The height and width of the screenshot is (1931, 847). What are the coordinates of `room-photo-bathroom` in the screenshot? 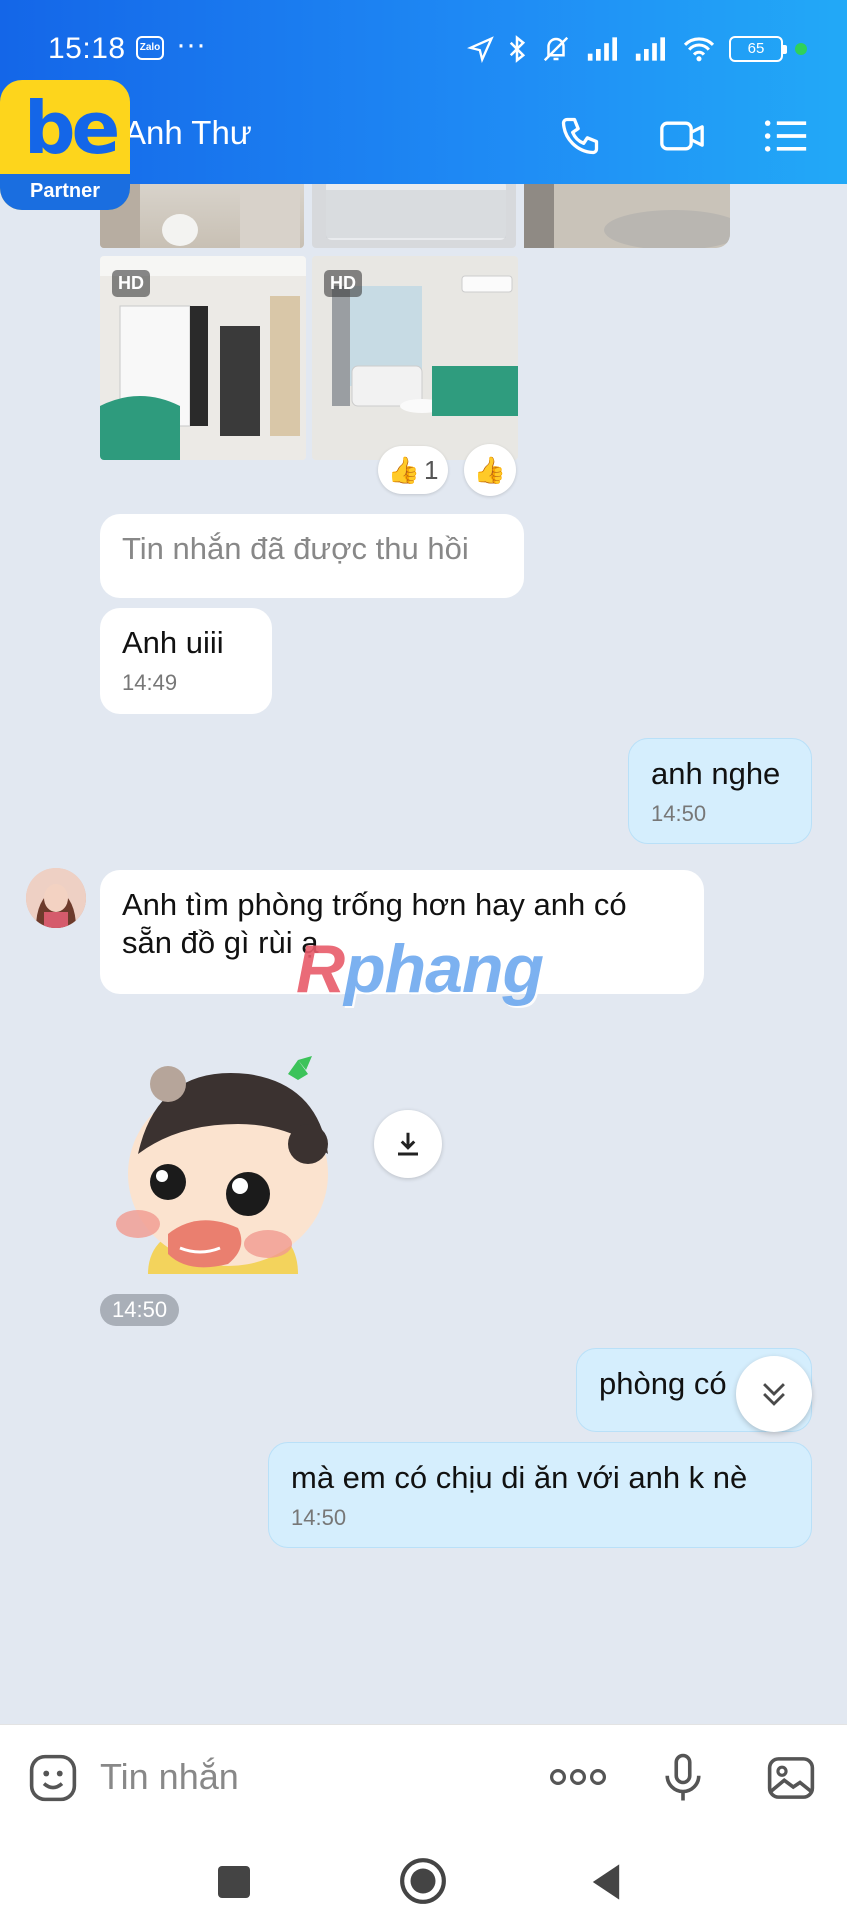 It's located at (202, 214).